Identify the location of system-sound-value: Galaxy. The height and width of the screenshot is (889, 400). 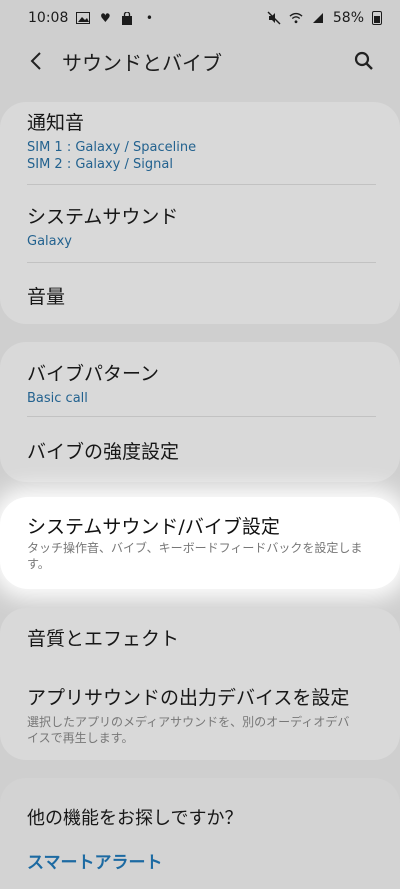
(50, 241).